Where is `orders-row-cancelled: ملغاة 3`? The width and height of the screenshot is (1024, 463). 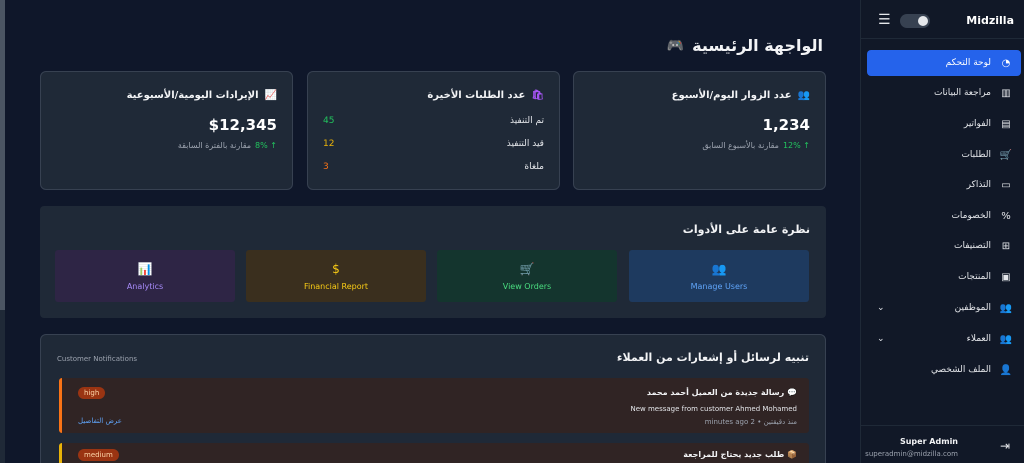
orders-row-cancelled: ملغاة 3 is located at coordinates (433, 167).